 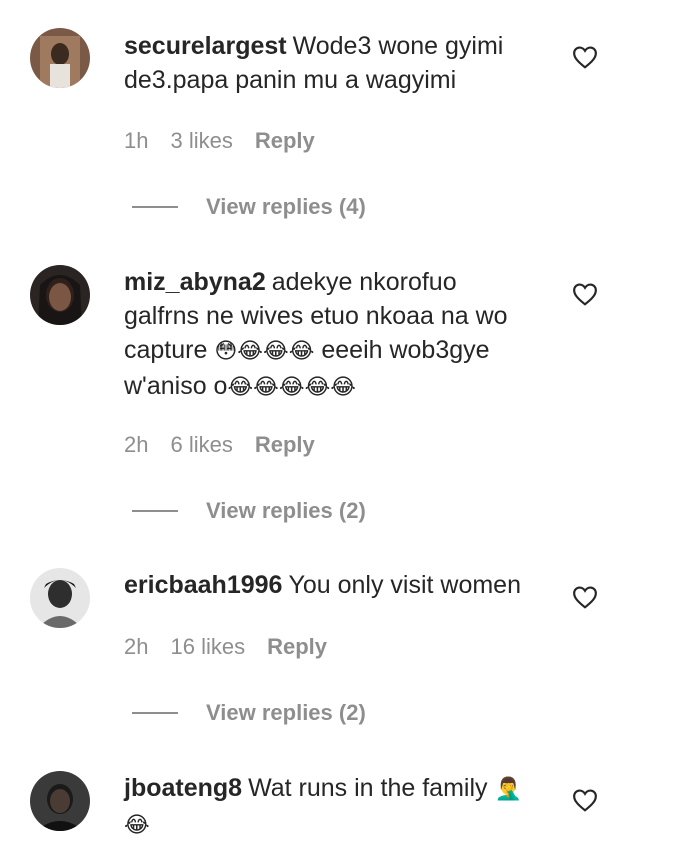 I want to click on comment-meta: 1h 3 likes Reply, so click(x=230, y=141).